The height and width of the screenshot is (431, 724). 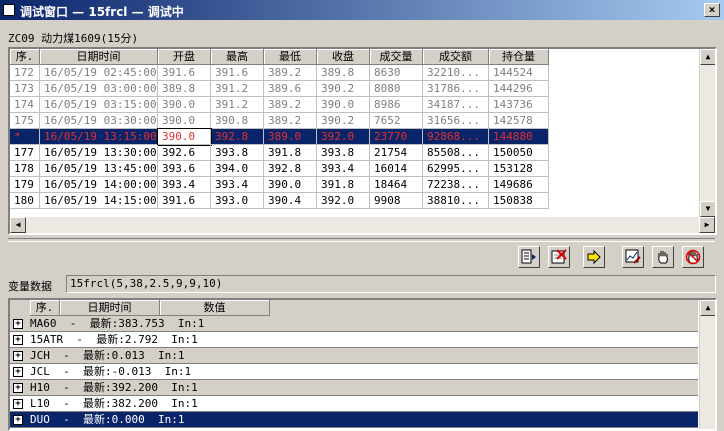 What do you see at coordinates (707, 57) in the screenshot?
I see `scroll-up-button: ▲` at bounding box center [707, 57].